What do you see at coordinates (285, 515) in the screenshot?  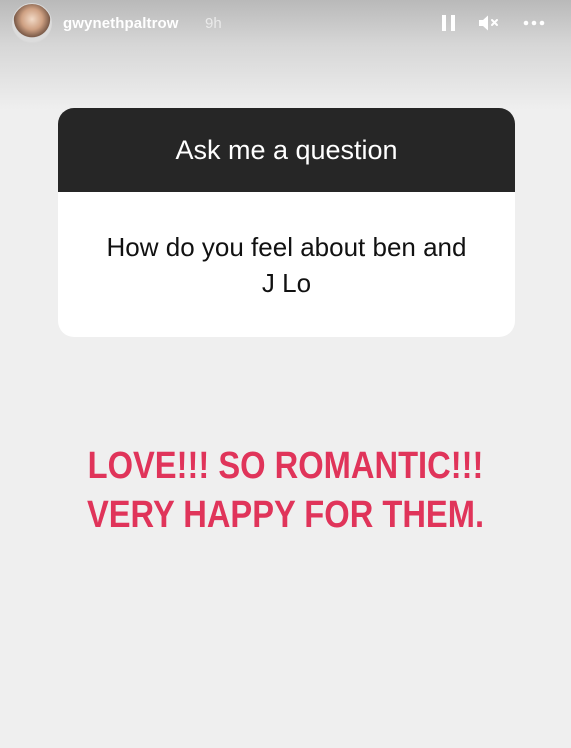 I see `answer-line-2: VERY HAPPY FOR THEM.` at bounding box center [285, 515].